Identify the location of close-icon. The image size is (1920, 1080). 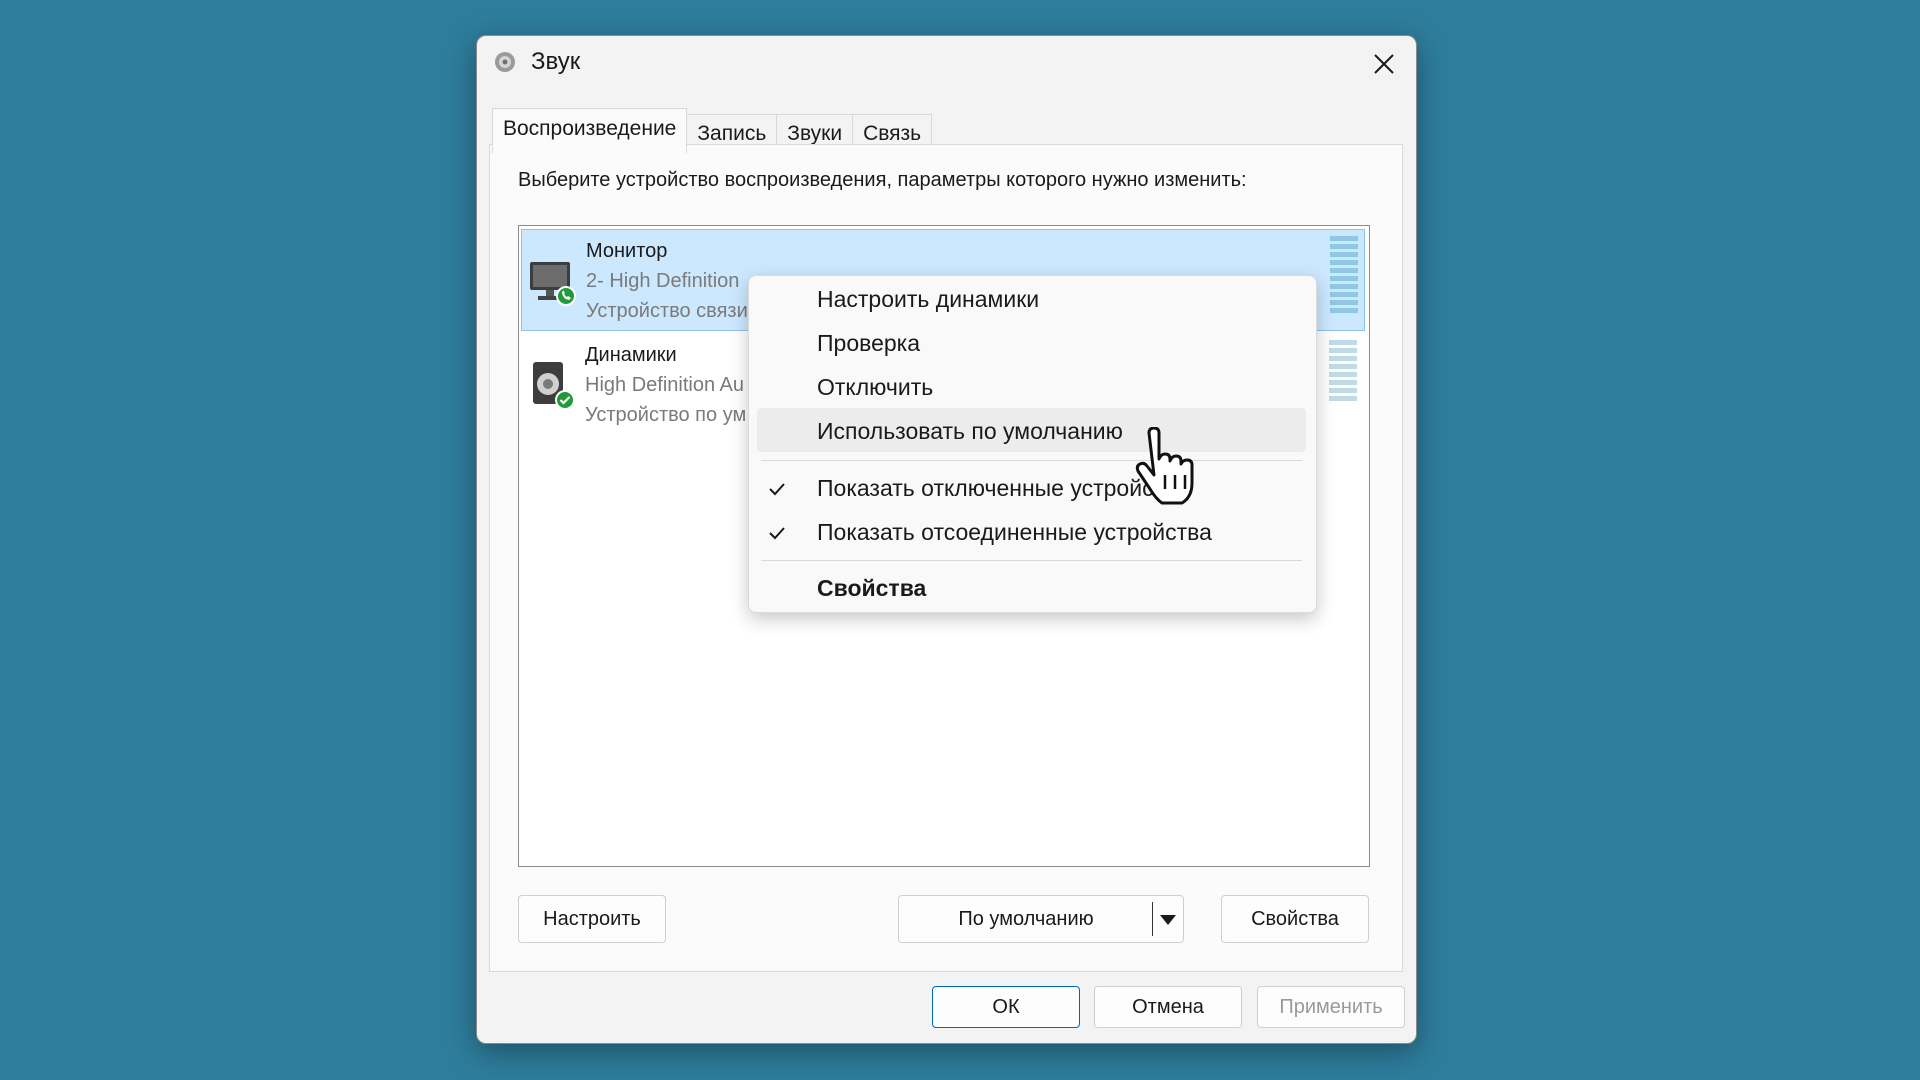
(1384, 64).